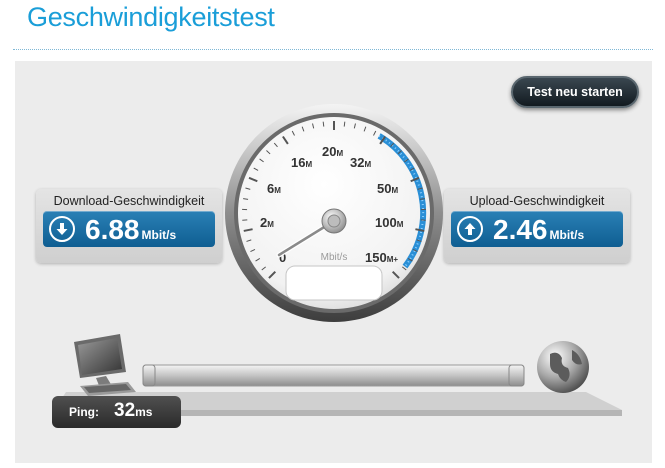 The width and height of the screenshot is (665, 468). I want to click on upload-speed-bar: 2.46 Mbit/s, so click(537, 229).